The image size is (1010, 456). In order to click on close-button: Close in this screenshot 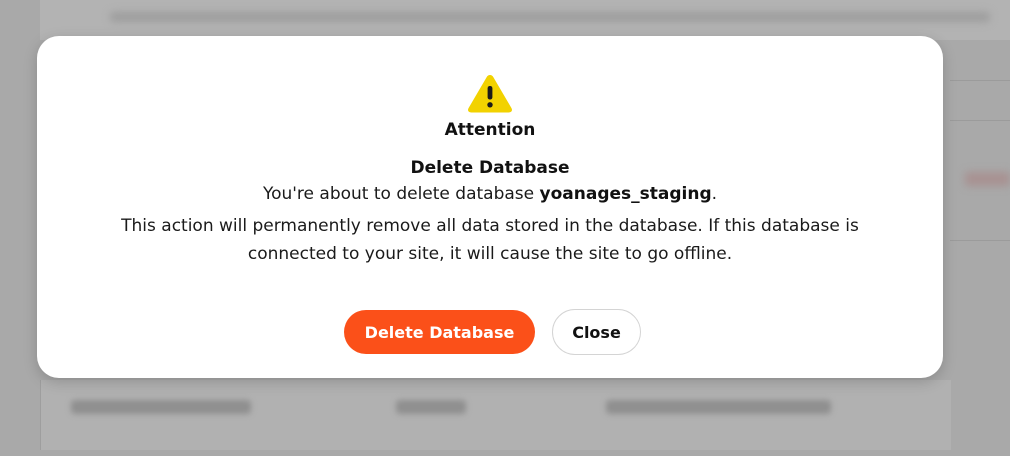, I will do `click(596, 332)`.